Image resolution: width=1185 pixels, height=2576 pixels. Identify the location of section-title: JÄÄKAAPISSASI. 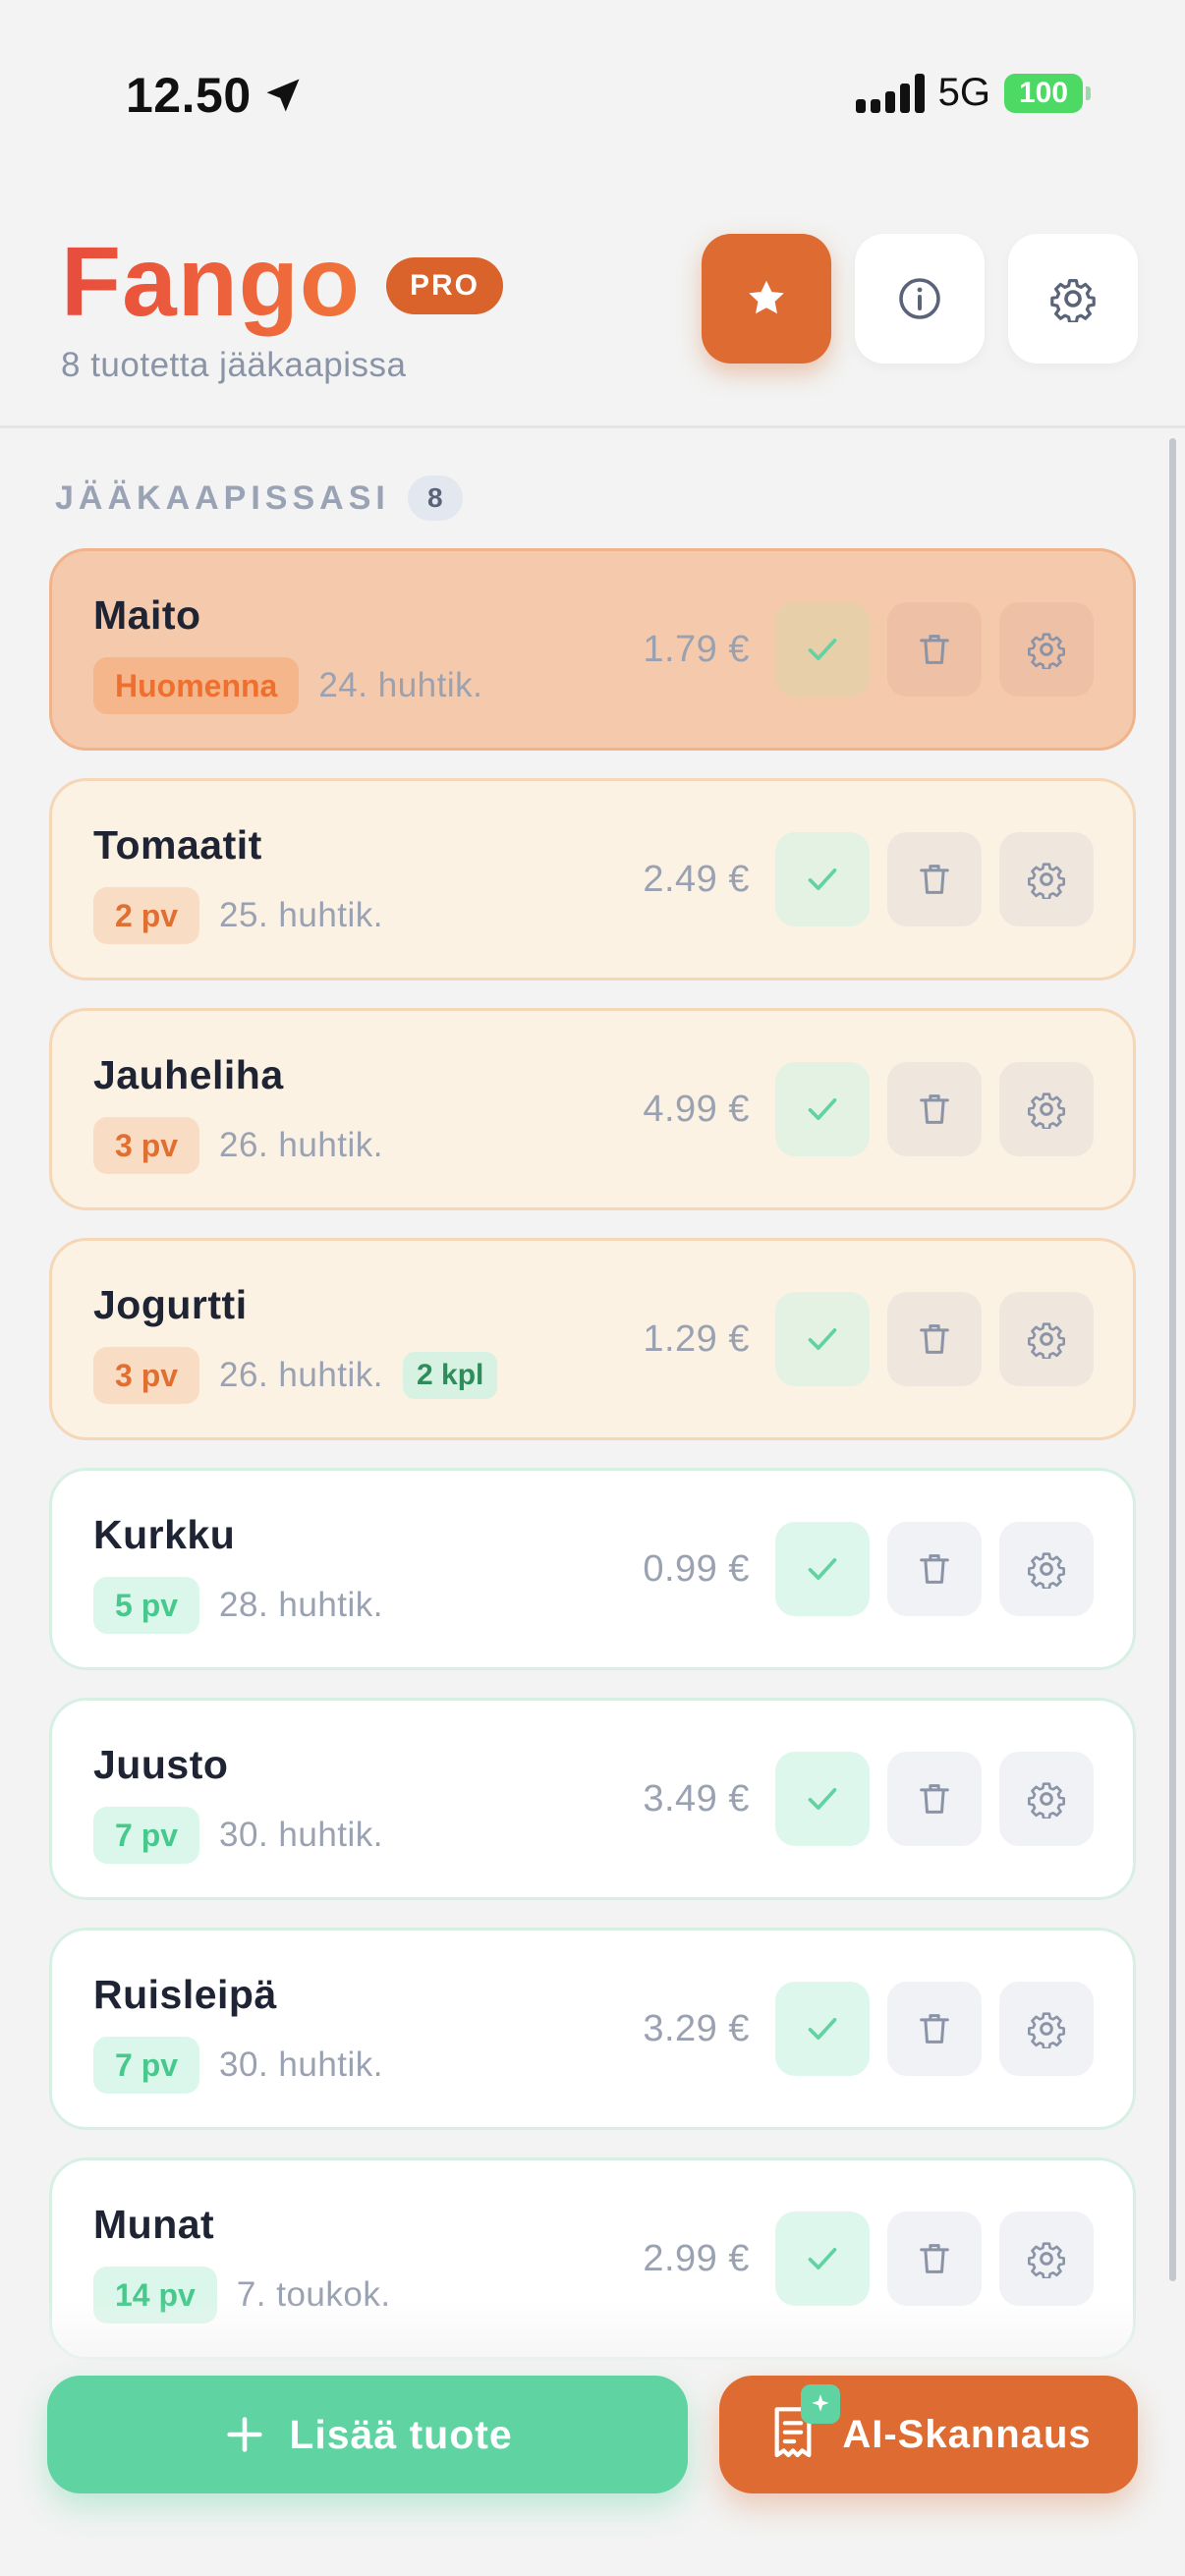
(223, 497).